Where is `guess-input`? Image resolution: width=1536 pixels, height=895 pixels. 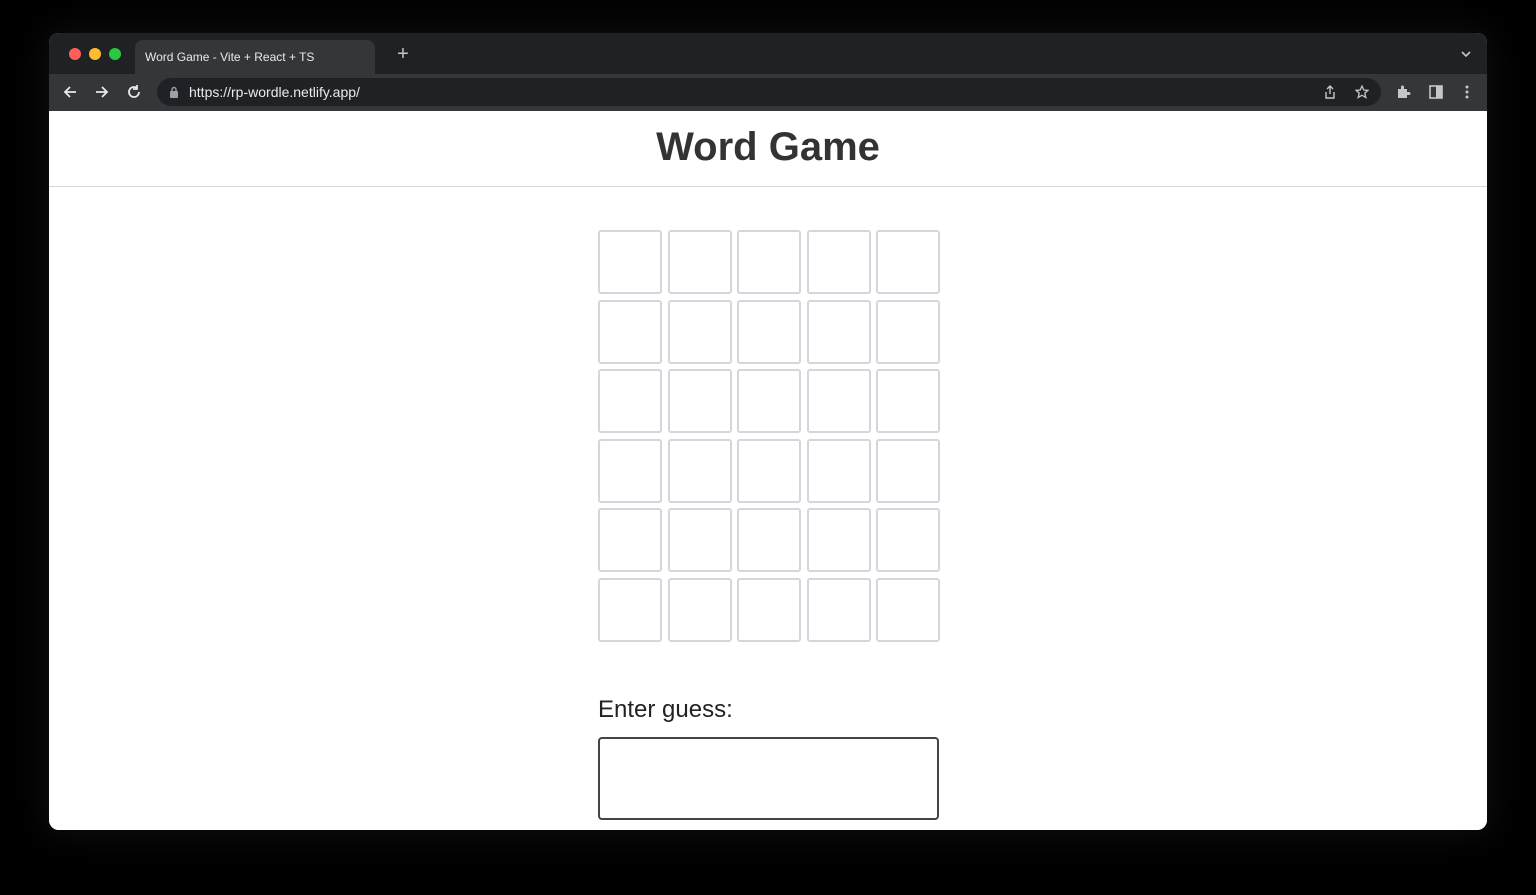 guess-input is located at coordinates (768, 778).